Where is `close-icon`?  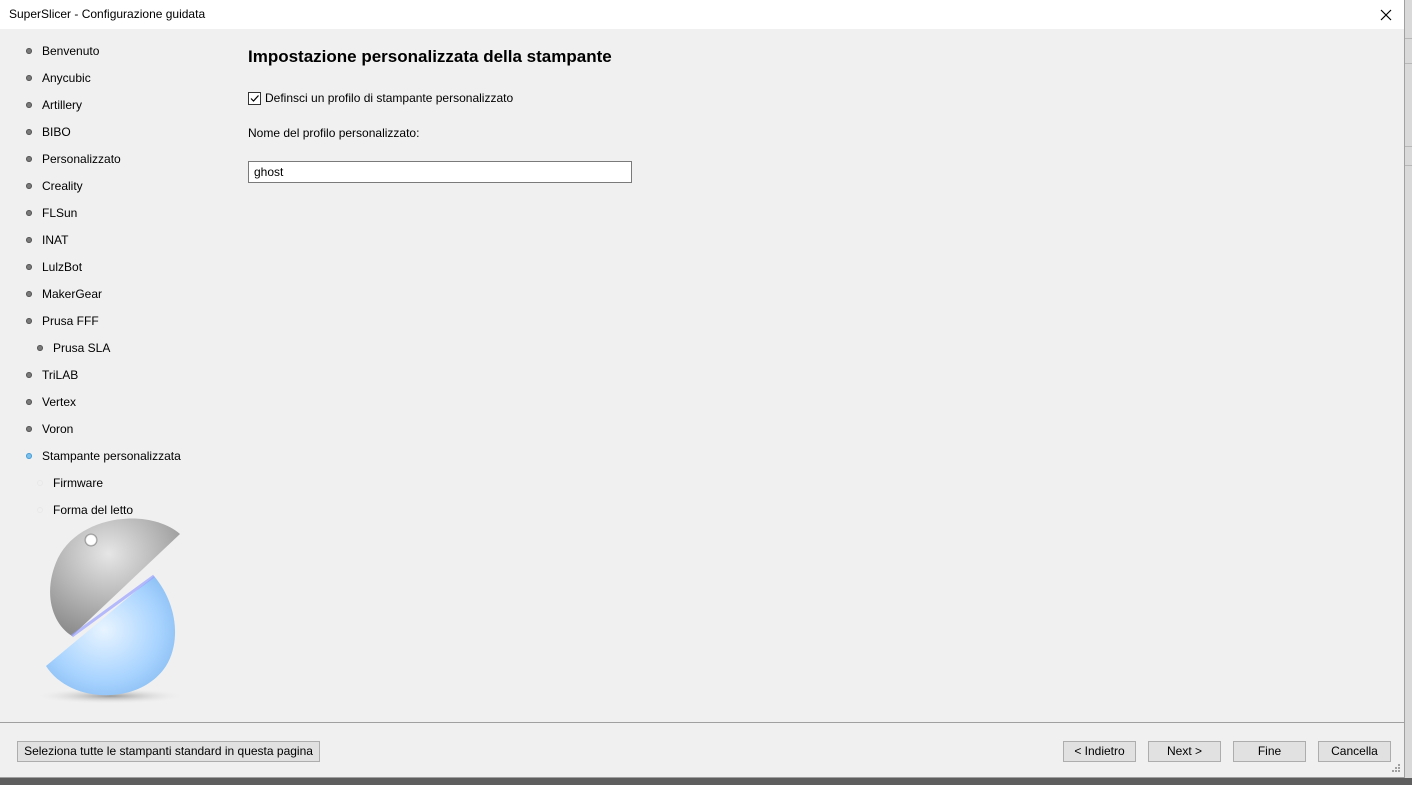
close-icon is located at coordinates (1386, 14).